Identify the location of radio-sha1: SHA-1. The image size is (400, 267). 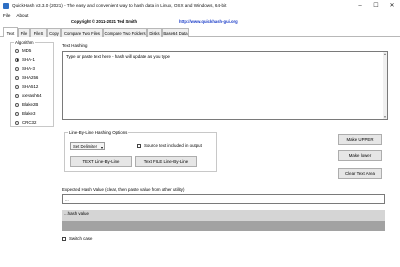
(25, 59).